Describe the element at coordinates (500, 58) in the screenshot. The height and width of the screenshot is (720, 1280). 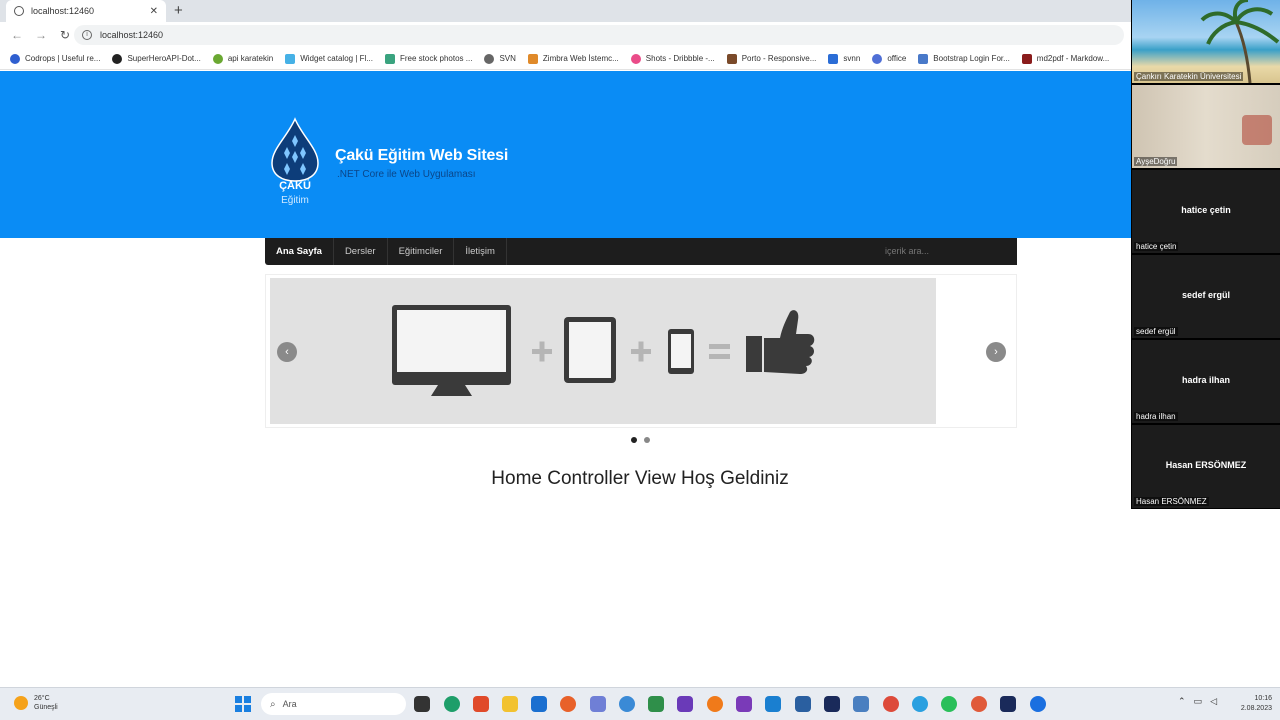
I see `bookmark-item: SVN` at that location.